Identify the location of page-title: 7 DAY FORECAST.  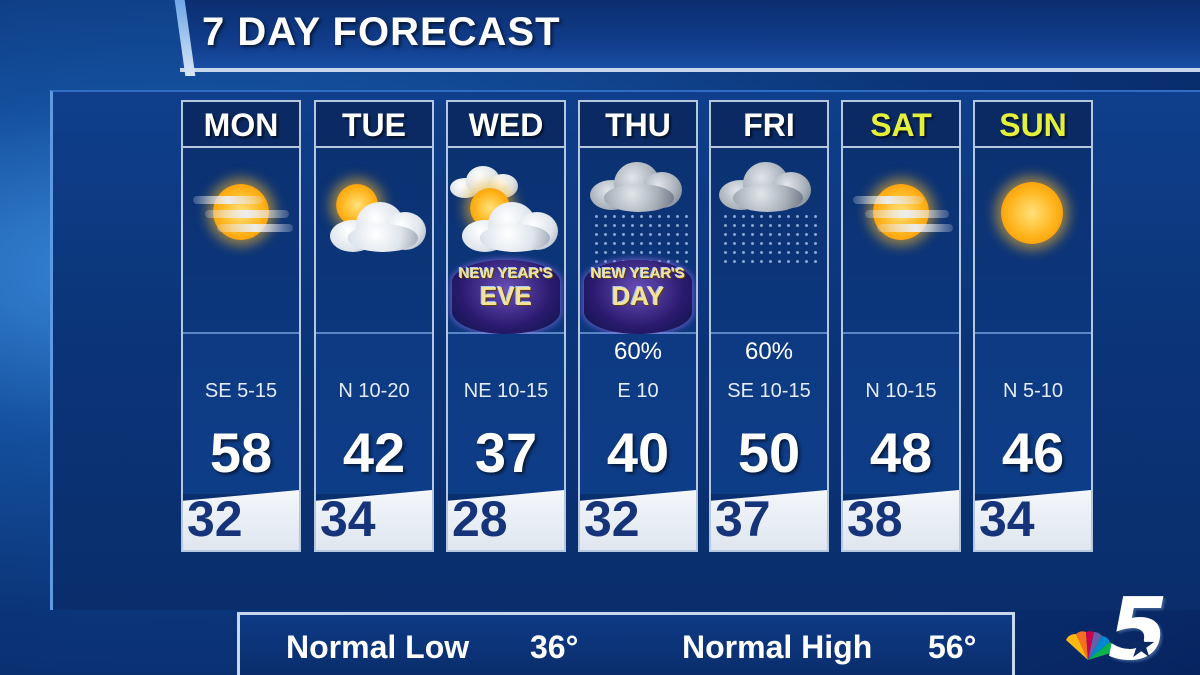
(381, 32).